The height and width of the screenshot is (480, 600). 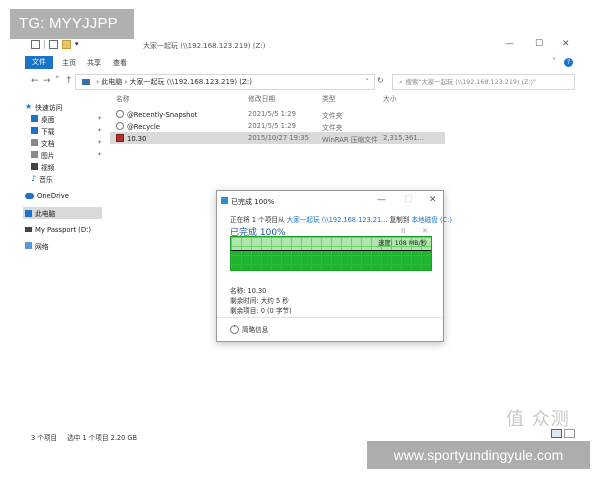 I want to click on sidebar-item-label: 音乐, so click(x=46, y=179).